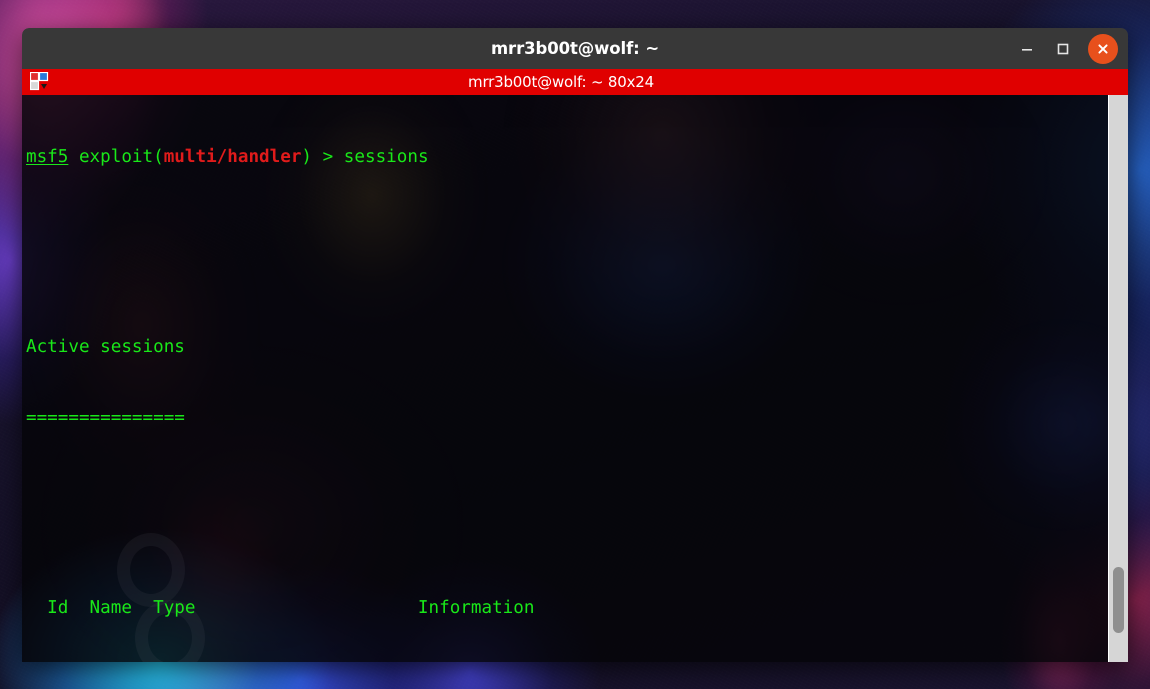 Image resolution: width=1150 pixels, height=689 pixels. I want to click on active-sessions-underline: ===============, so click(105, 418).